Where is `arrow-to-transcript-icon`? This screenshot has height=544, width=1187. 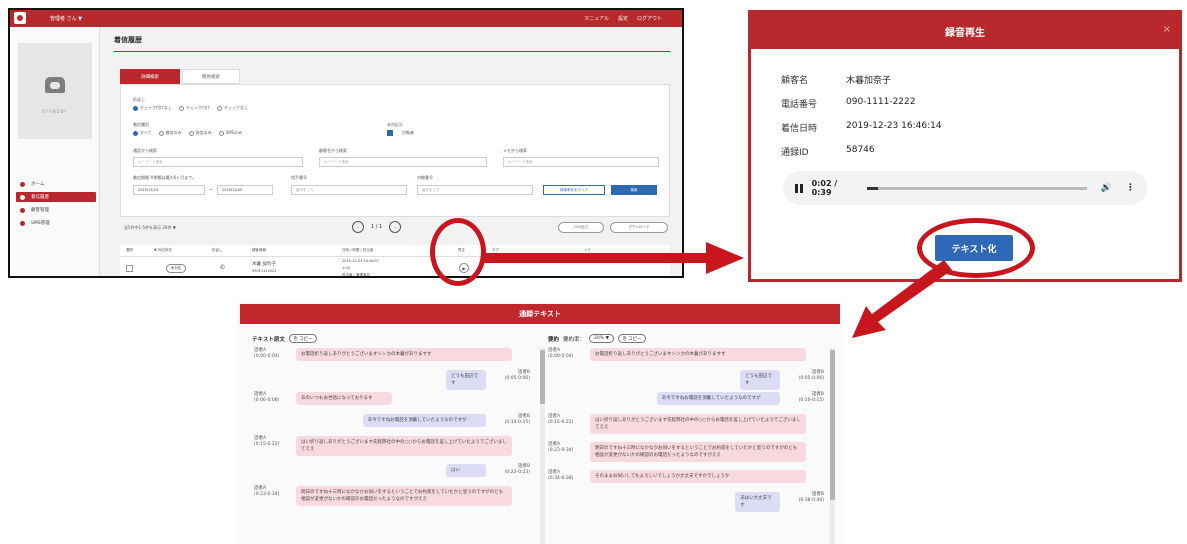 arrow-to-transcript-icon is located at coordinates (902, 299).